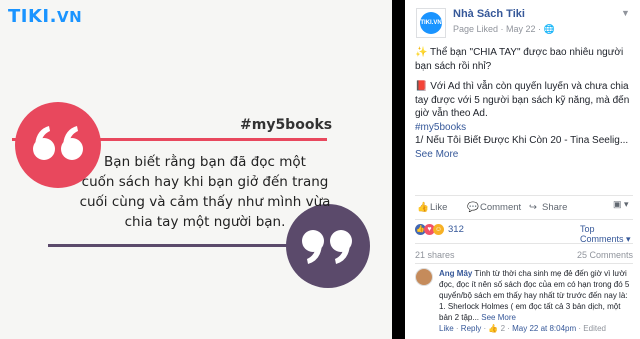 This screenshot has height=339, width=640. Describe the element at coordinates (555, 207) in the screenshot. I see `share-label: Share` at that location.